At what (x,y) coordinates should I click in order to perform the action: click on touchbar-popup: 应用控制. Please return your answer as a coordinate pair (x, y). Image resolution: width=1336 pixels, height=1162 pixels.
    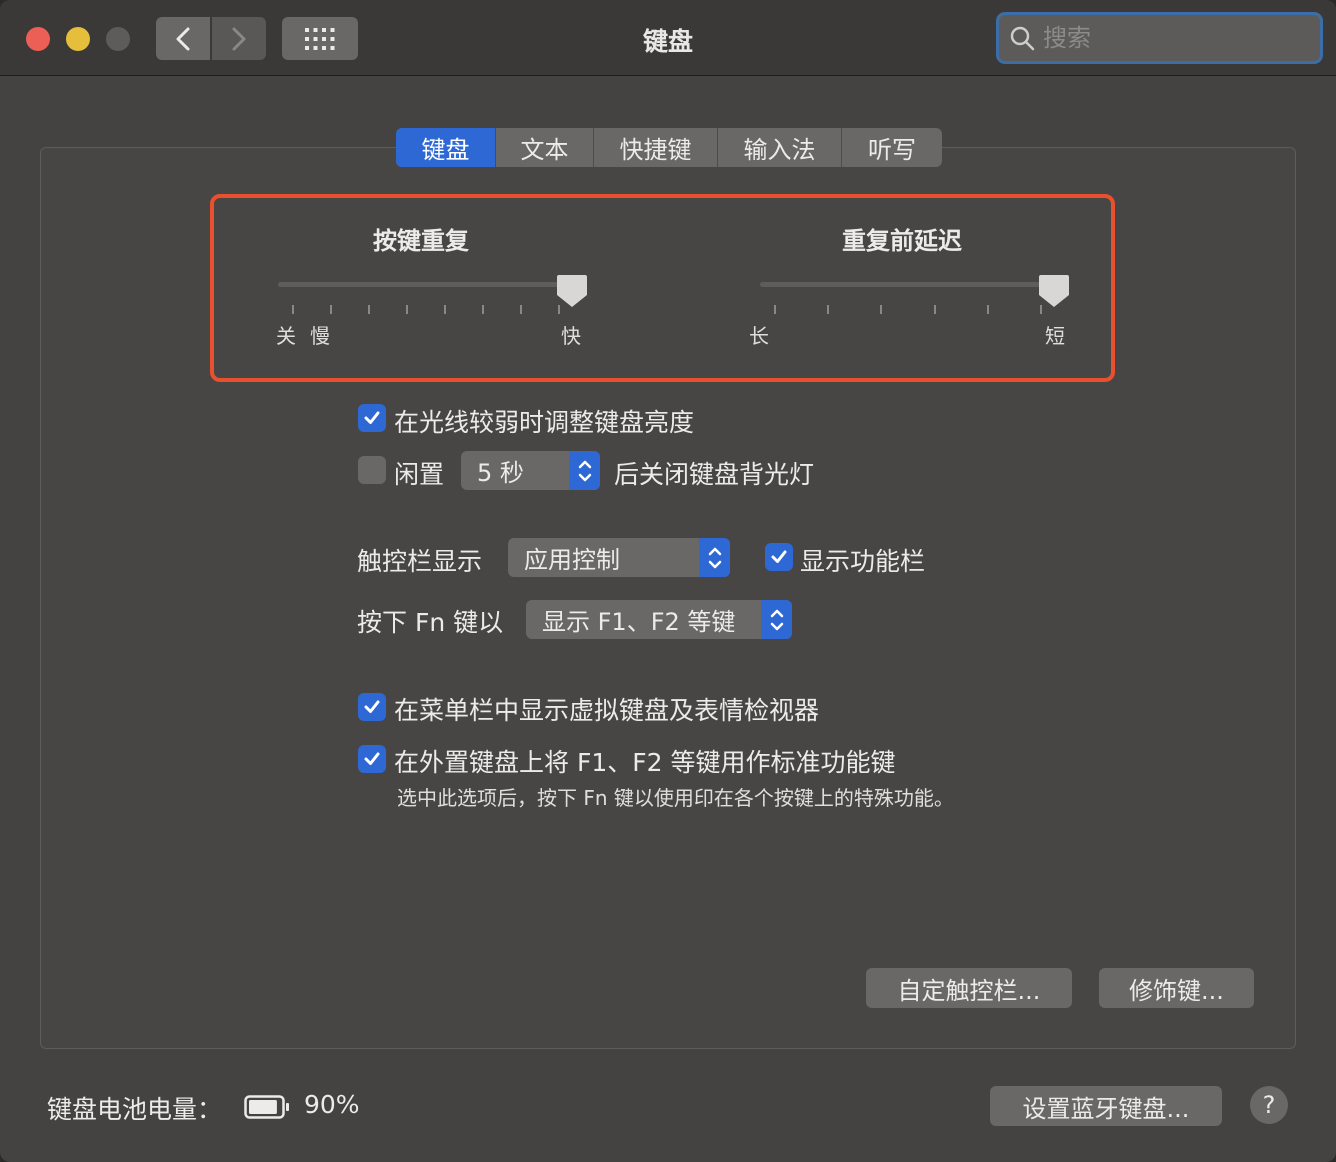
    Looking at the image, I should click on (619, 557).